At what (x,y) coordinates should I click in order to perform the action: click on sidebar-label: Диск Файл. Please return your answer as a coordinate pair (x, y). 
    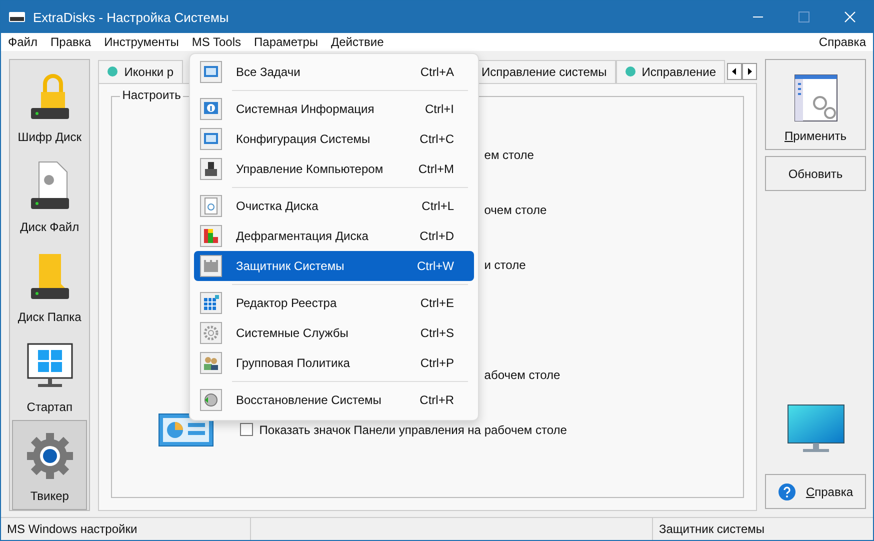
    Looking at the image, I should click on (50, 227).